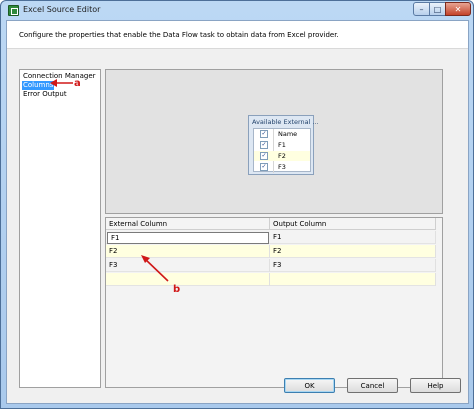  I want to click on available-columns-header-row: ✓ Name, so click(282, 134).